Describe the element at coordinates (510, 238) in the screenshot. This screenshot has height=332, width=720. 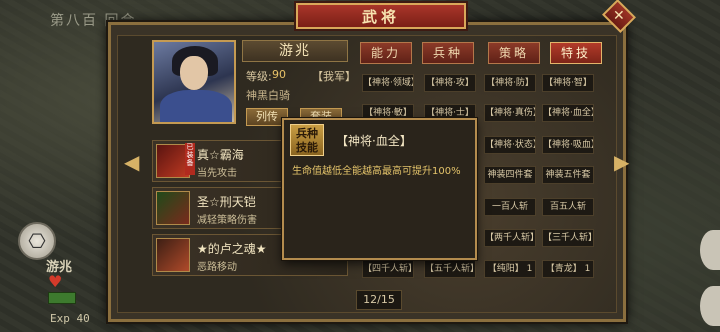
I see `skill-item: 【两千人斩】` at that location.